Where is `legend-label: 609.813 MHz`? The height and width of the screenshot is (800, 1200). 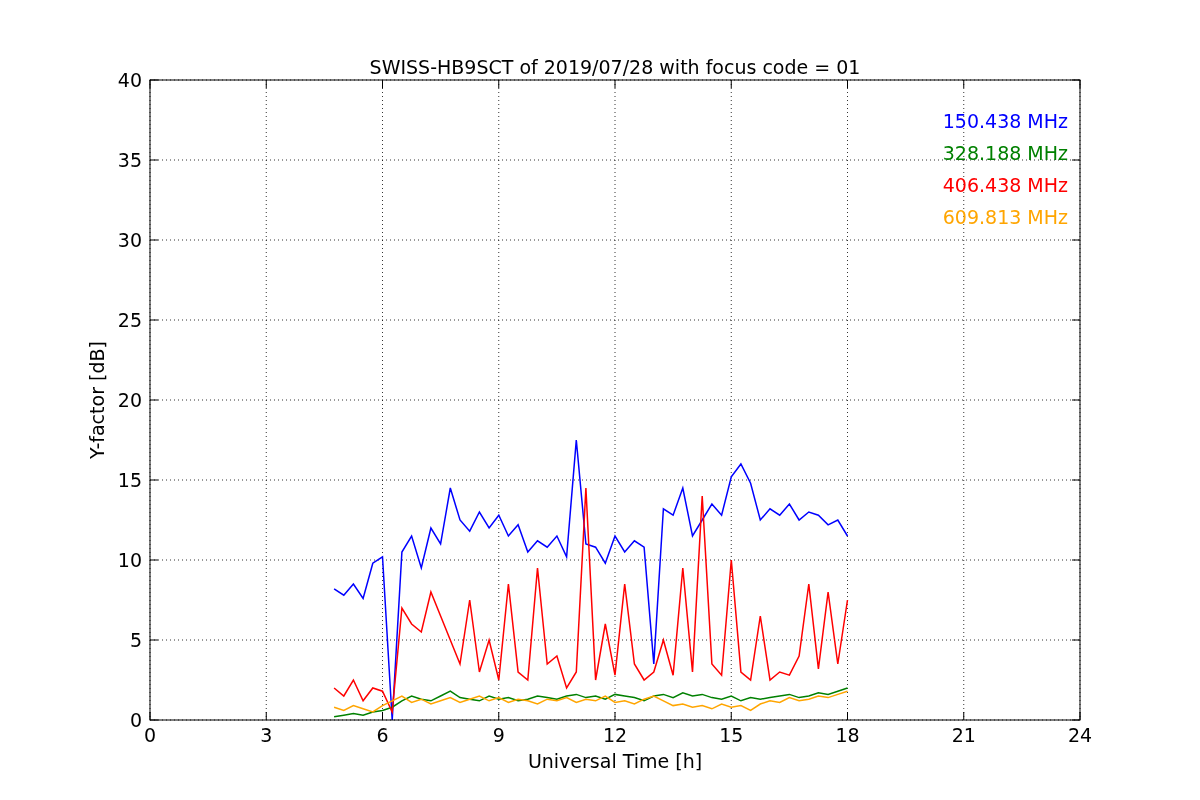
legend-label: 609.813 MHz is located at coordinates (1005, 217).